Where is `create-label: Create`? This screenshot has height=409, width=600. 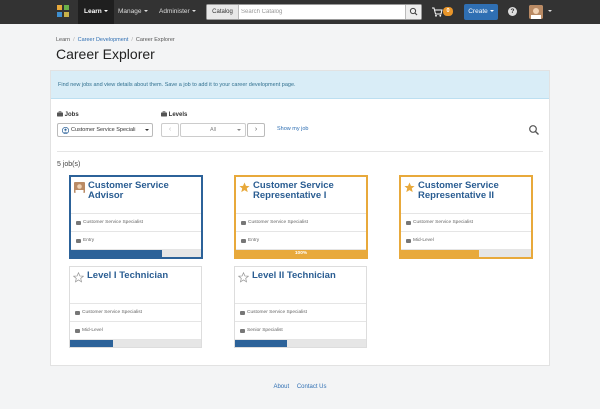
create-label: Create is located at coordinates (478, 11).